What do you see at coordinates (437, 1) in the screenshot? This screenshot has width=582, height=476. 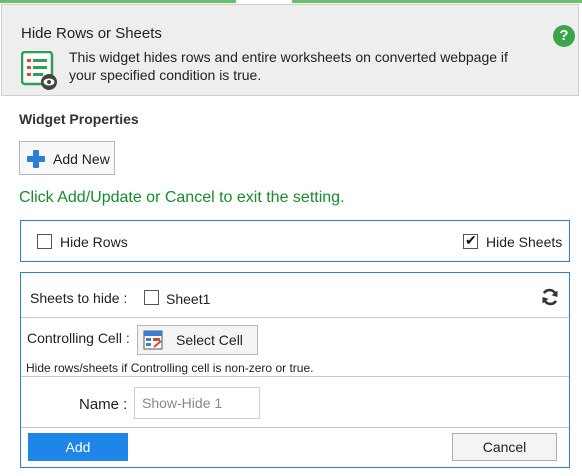 I see `tab-indicator-right` at bounding box center [437, 1].